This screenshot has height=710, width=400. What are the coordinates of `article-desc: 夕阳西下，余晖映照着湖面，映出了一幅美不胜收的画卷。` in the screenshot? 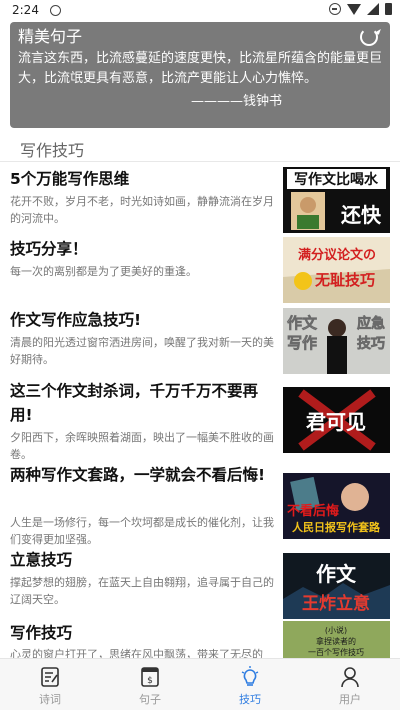 It's located at (142, 446).